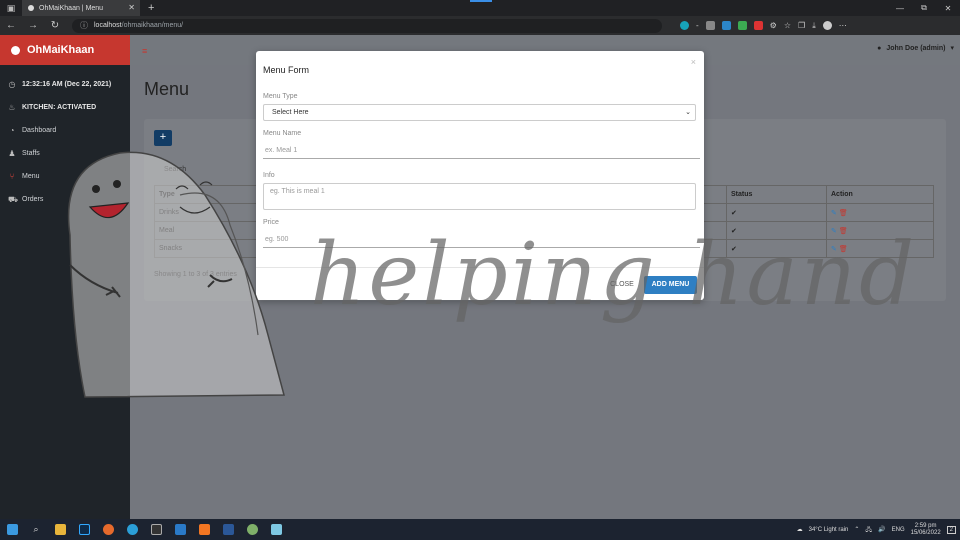 This screenshot has height=540, width=960. What do you see at coordinates (131, 7) in the screenshot?
I see `tab-close-icon: ✕` at bounding box center [131, 7].